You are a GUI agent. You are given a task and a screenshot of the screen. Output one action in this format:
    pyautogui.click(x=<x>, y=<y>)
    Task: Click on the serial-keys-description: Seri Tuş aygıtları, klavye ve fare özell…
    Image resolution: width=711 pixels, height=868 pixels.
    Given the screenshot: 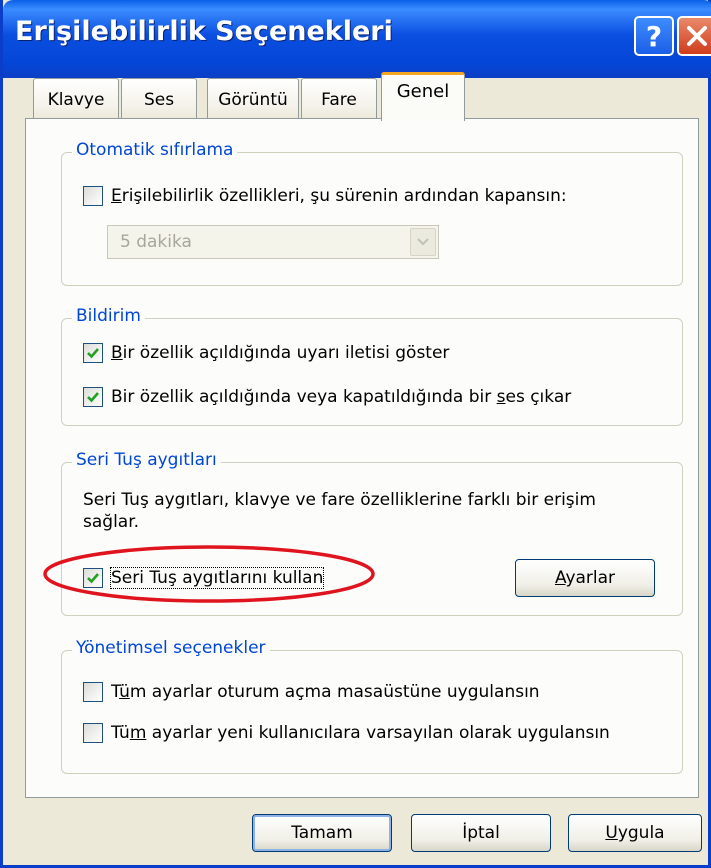 What is the action you would take?
    pyautogui.click(x=339, y=511)
    